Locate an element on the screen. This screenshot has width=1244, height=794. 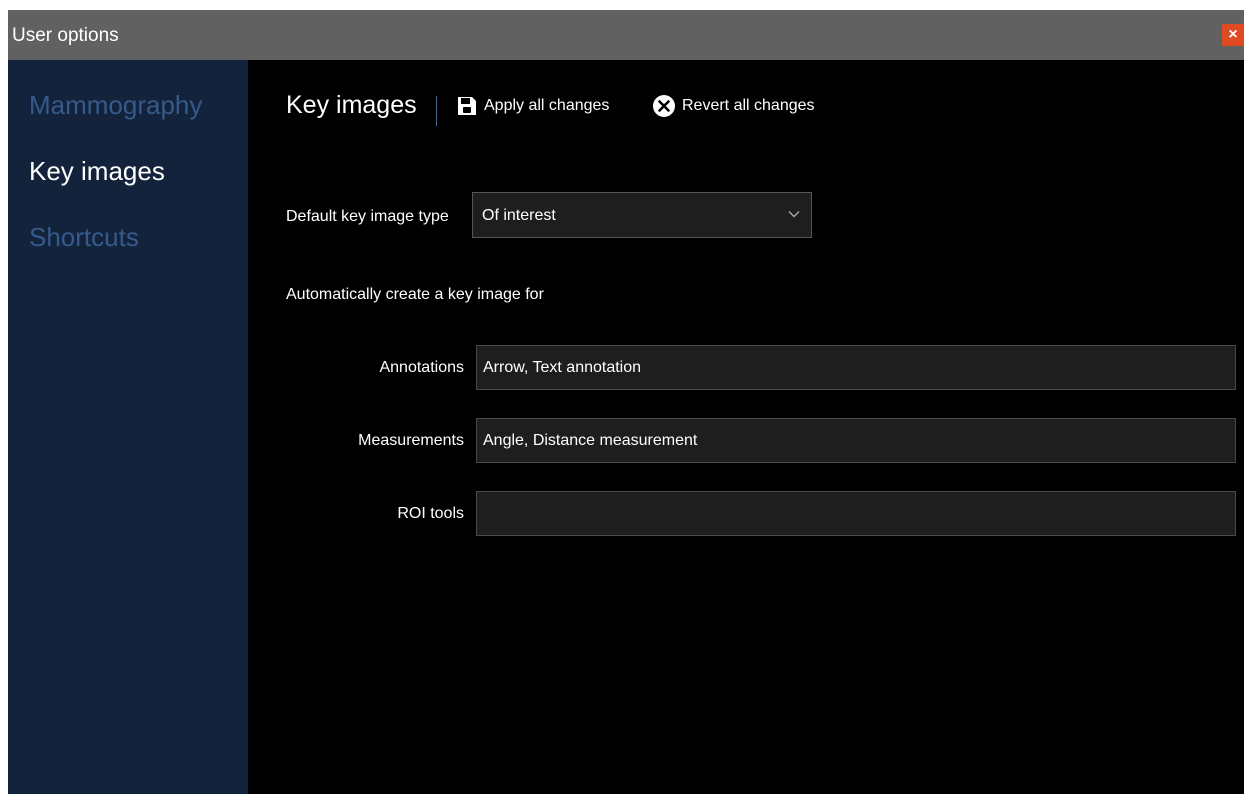
apply-all-changes-button: Apply all changes is located at coordinates (532, 106).